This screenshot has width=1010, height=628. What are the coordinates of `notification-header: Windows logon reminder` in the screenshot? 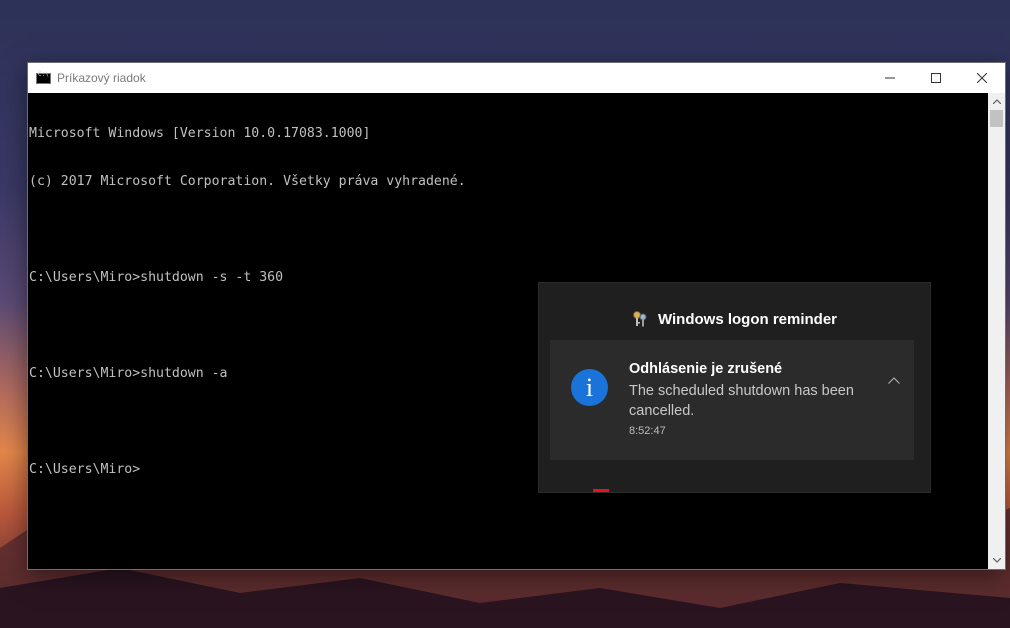 It's located at (734, 319).